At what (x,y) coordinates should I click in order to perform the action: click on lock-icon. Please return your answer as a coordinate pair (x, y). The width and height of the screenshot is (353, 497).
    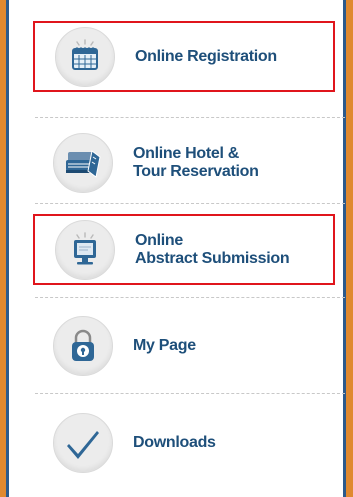
    Looking at the image, I should click on (83, 345).